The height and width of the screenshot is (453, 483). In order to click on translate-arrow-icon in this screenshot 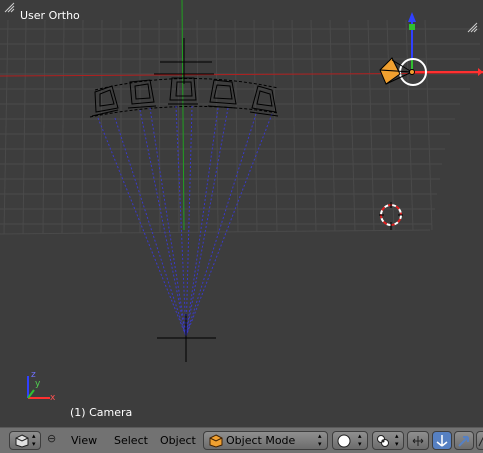, I will do `click(442, 441)`.